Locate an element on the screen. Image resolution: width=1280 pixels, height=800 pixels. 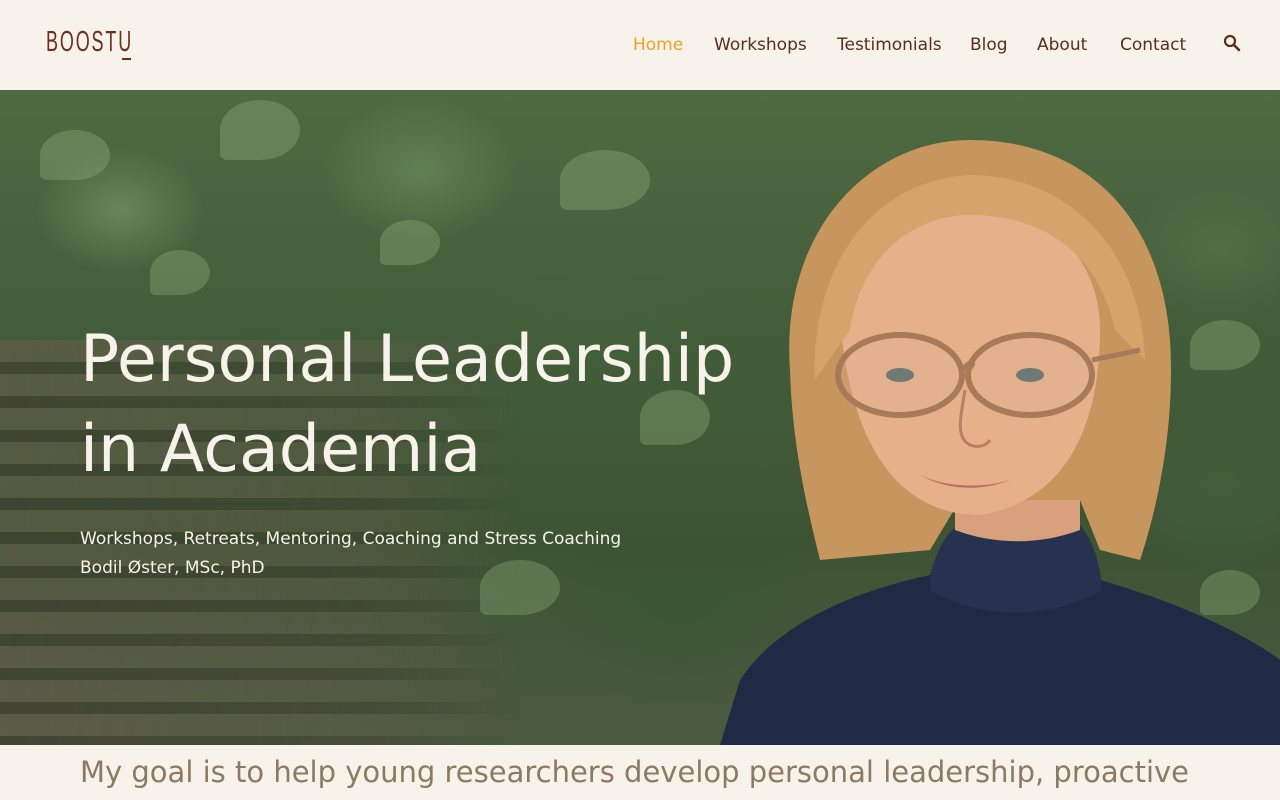
nav-item-contact: Contact is located at coordinates (1153, 45).